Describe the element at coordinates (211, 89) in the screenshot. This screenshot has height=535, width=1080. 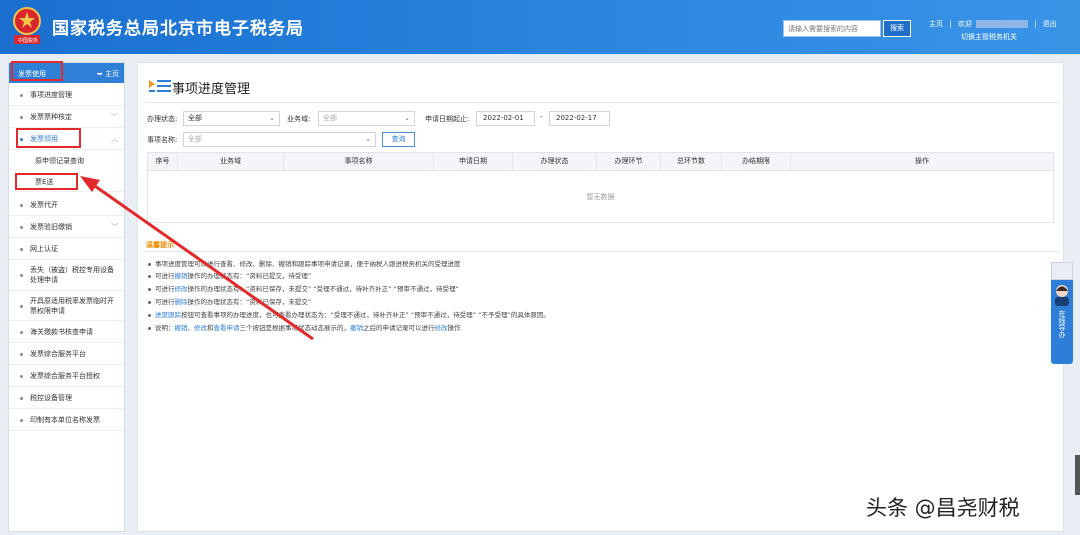
I see `page-title: 事项进度管理` at that location.